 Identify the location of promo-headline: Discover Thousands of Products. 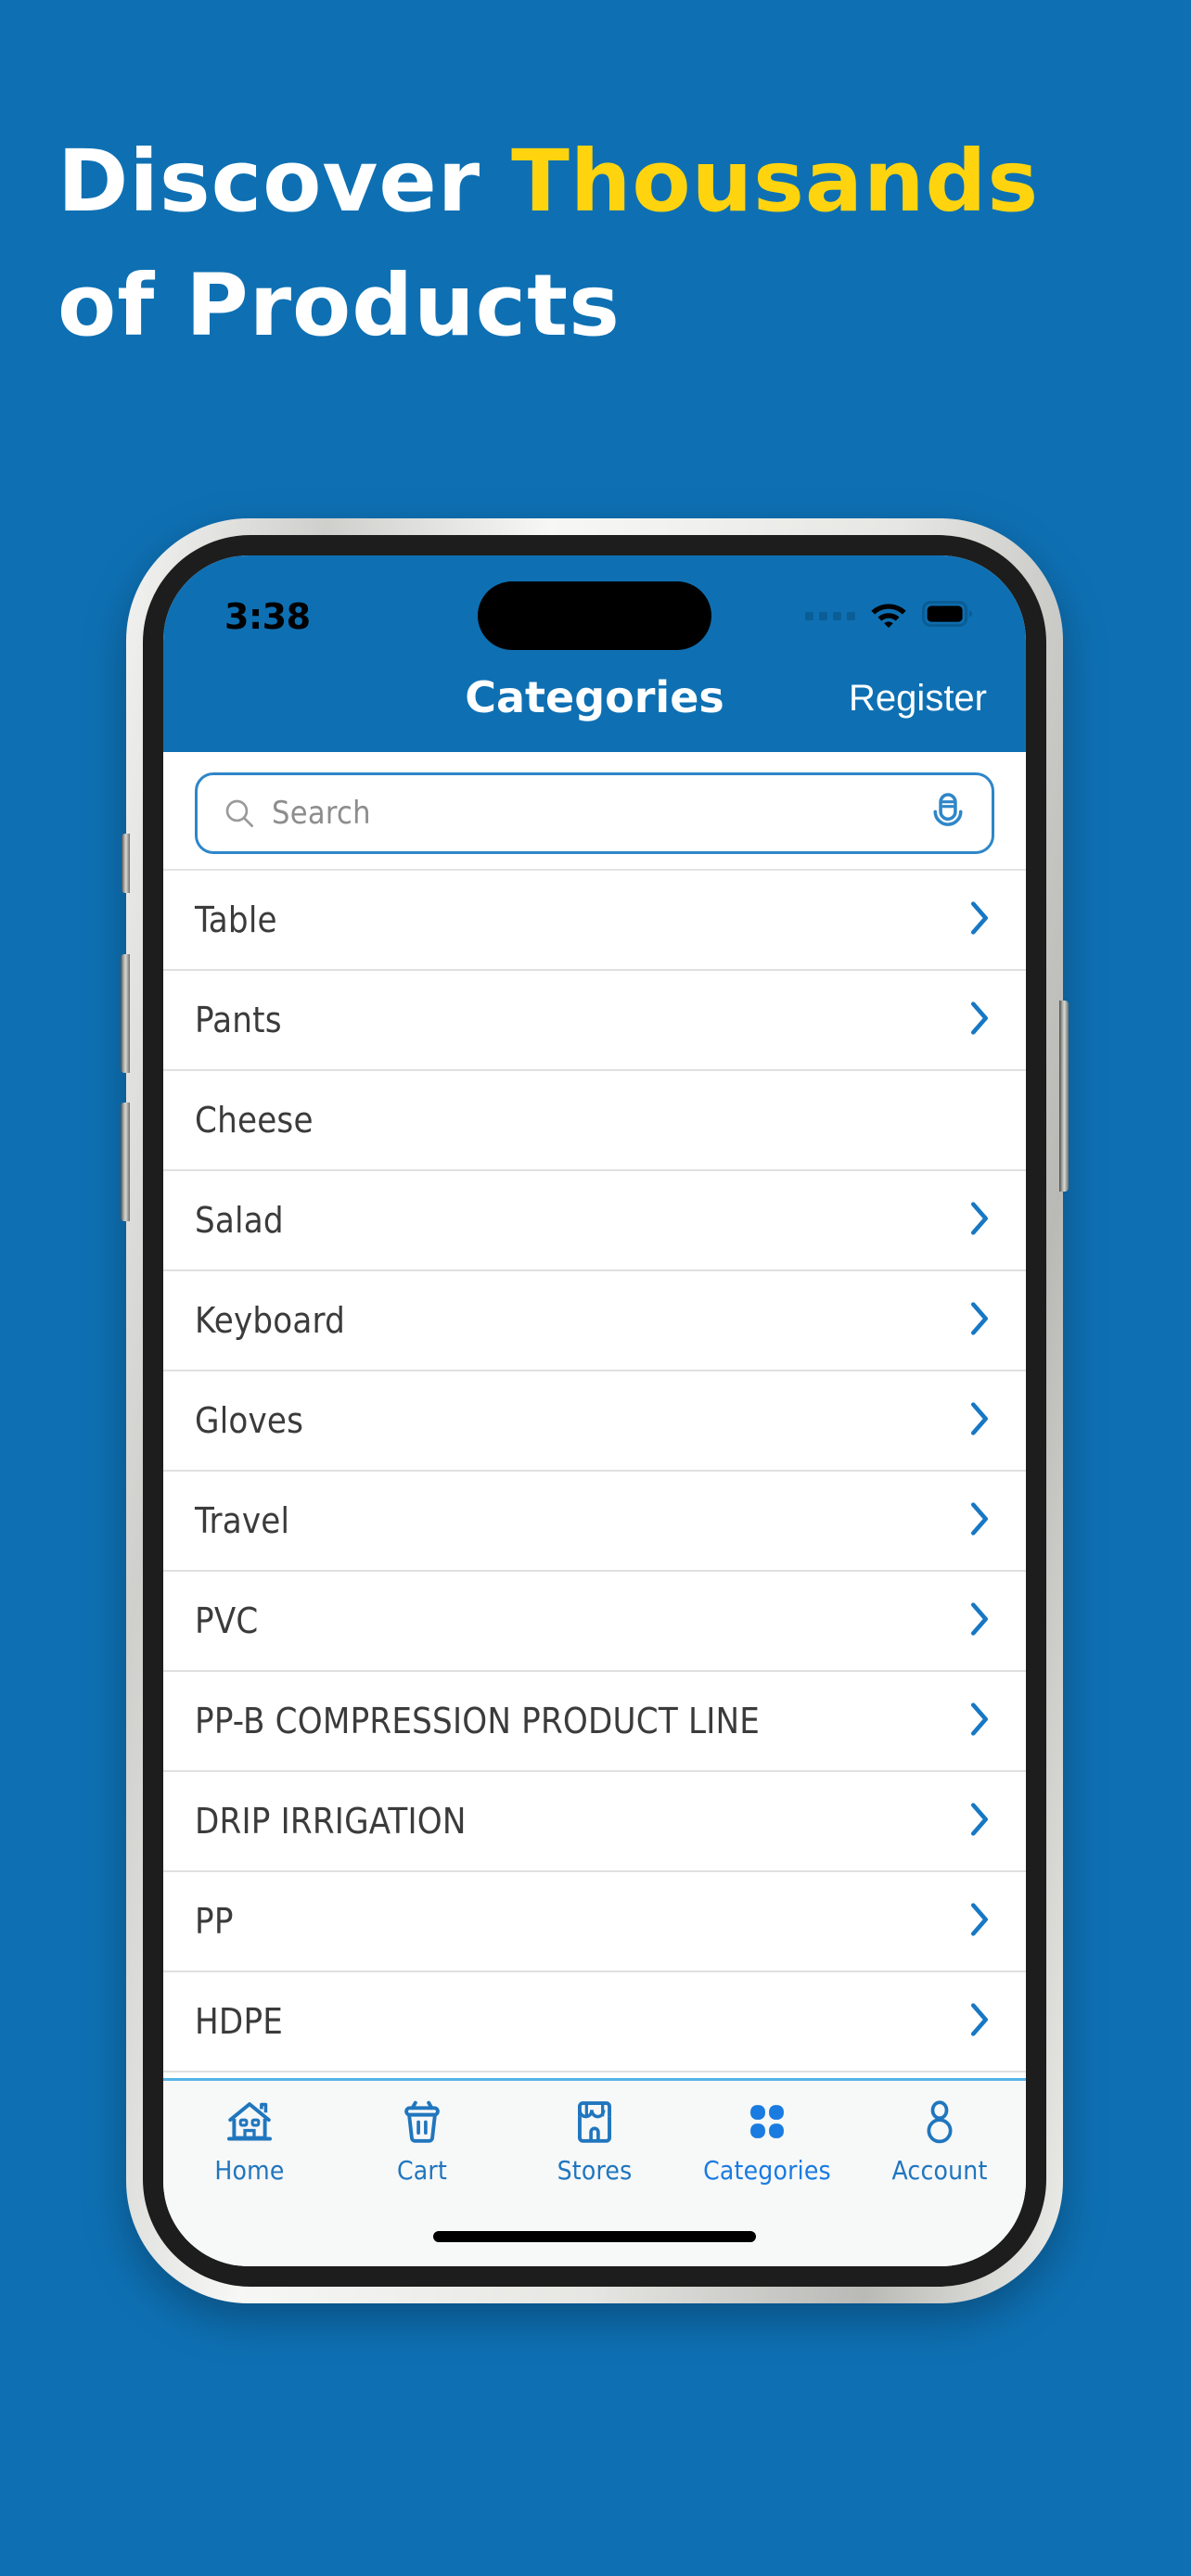
(577, 263).